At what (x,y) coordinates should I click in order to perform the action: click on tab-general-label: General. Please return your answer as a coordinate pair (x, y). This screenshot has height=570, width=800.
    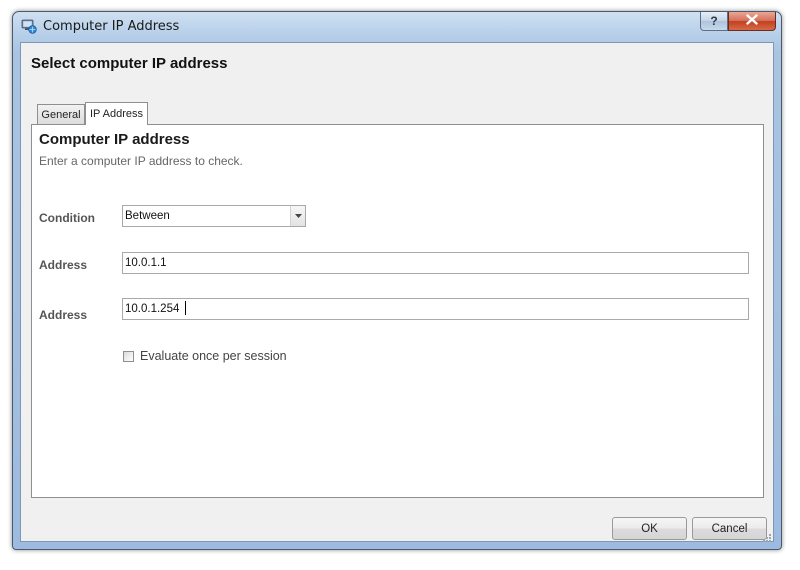
    Looking at the image, I should click on (61, 114).